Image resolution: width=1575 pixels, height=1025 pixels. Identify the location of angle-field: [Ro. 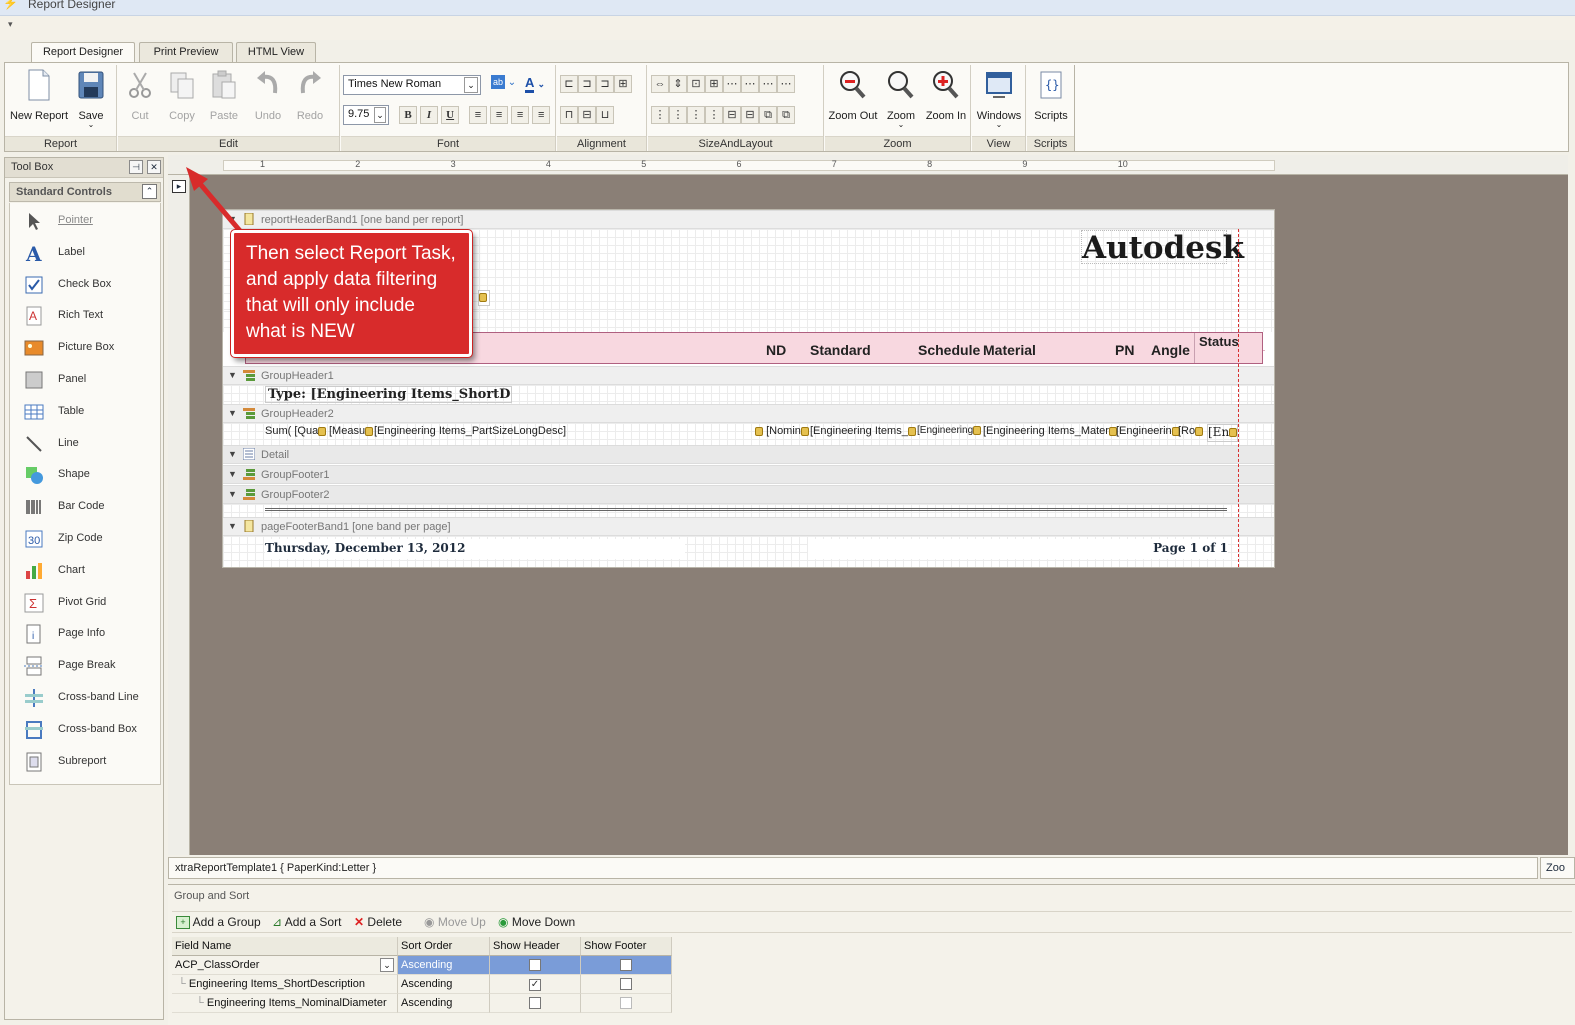
(1191, 431).